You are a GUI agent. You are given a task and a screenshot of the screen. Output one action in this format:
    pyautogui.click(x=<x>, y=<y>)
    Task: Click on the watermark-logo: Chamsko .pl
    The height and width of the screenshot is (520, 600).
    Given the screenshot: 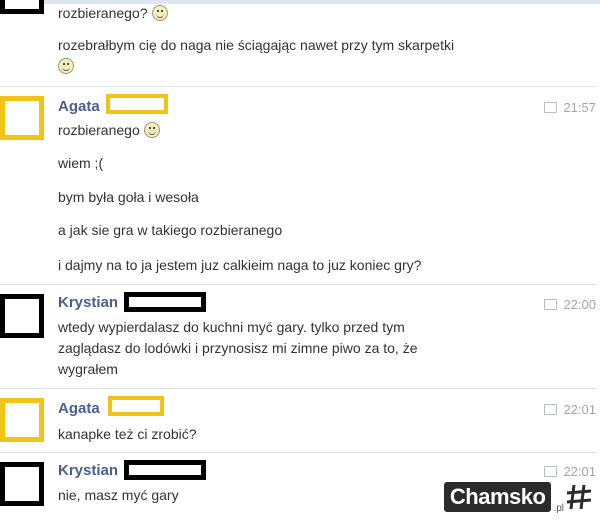 What is the action you would take?
    pyautogui.click(x=518, y=497)
    